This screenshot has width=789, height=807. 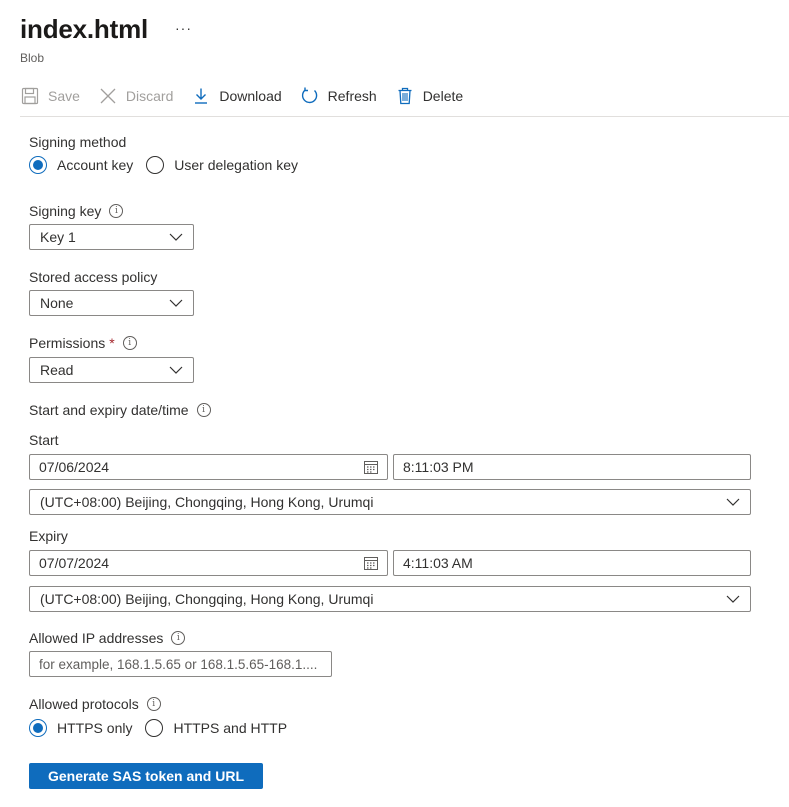 I want to click on page-subtitle: Blob, so click(x=32, y=58).